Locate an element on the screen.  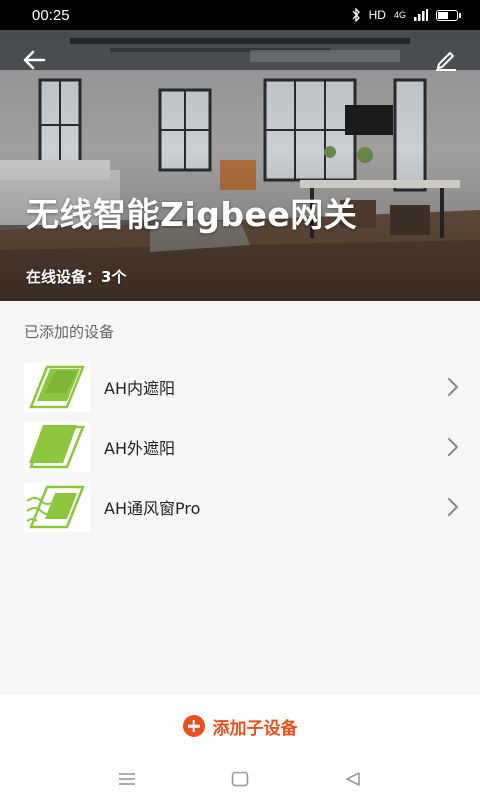
outer-shade-icon is located at coordinates (57, 447).